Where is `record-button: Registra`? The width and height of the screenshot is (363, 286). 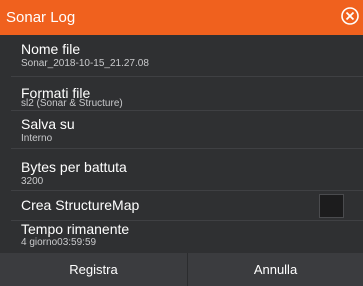
record-button: Registra is located at coordinates (94, 269).